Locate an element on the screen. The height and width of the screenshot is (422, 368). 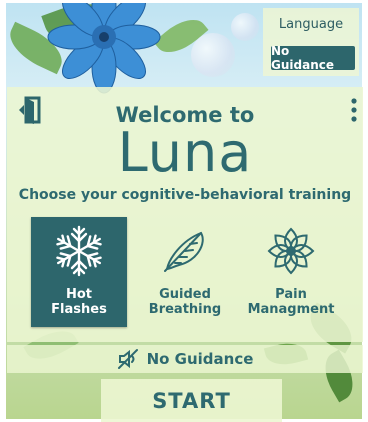
feather-icon is located at coordinates (184, 251).